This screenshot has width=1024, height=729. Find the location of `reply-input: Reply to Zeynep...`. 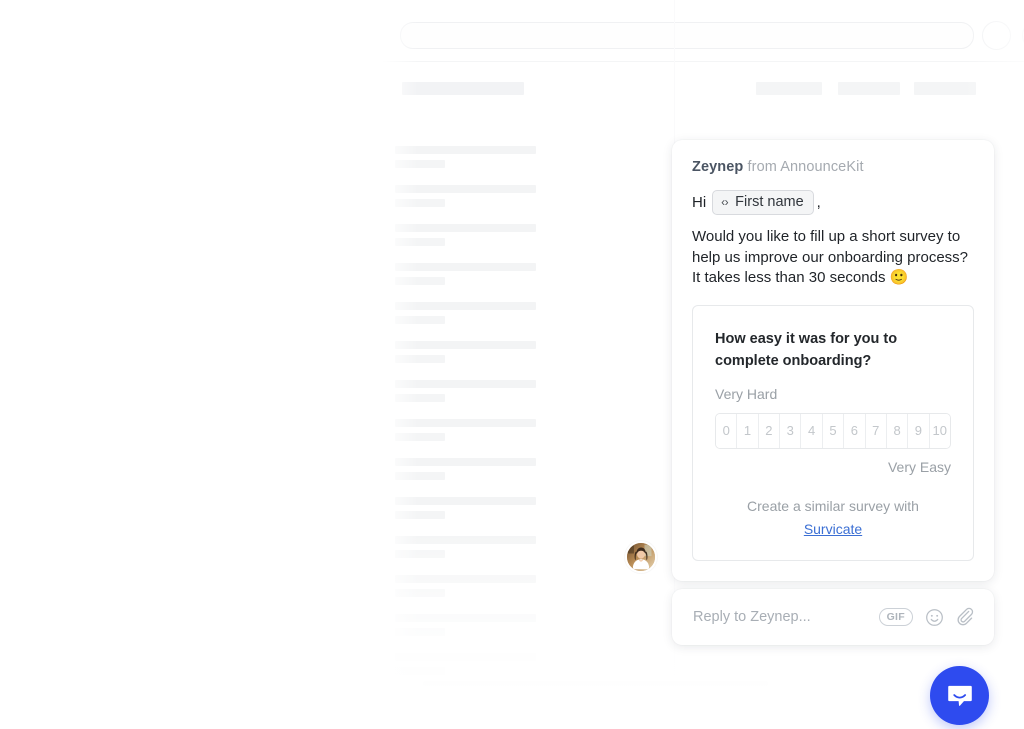

reply-input: Reply to Zeynep... is located at coordinates (786, 617).